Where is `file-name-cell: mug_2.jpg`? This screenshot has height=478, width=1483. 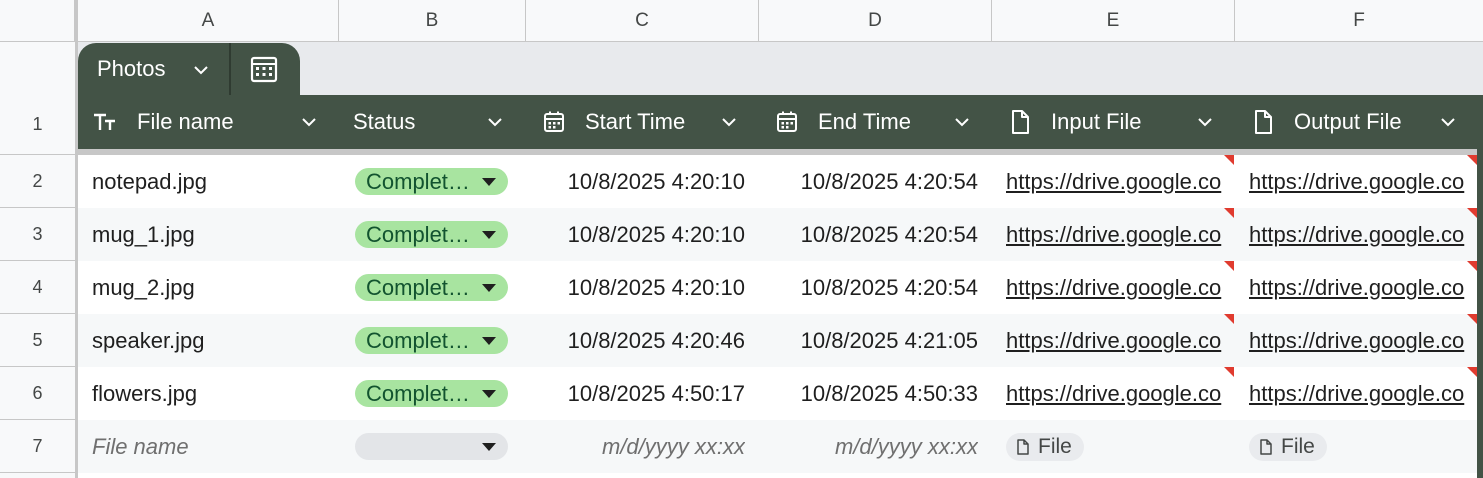
file-name-cell: mug_2.jpg is located at coordinates (212, 287).